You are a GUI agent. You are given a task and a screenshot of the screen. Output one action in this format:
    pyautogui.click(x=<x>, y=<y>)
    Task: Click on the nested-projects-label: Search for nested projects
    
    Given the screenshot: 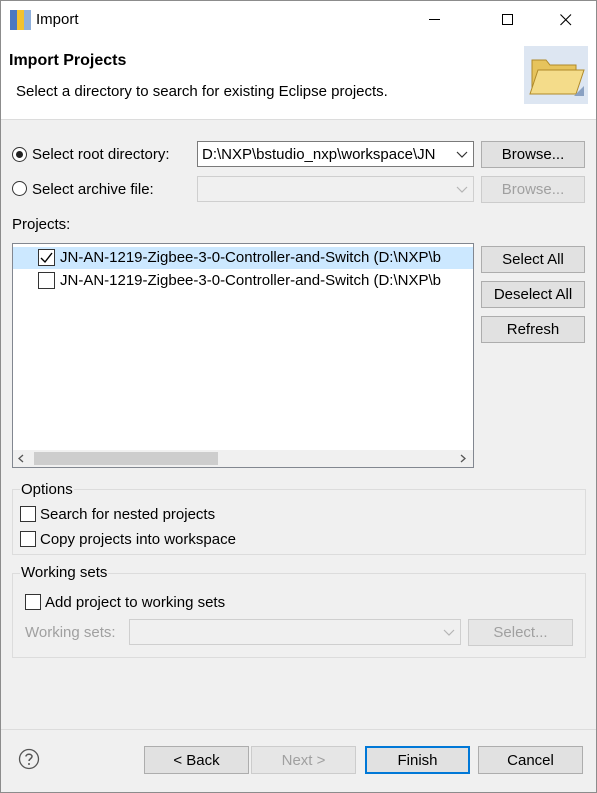 What is the action you would take?
    pyautogui.click(x=128, y=514)
    